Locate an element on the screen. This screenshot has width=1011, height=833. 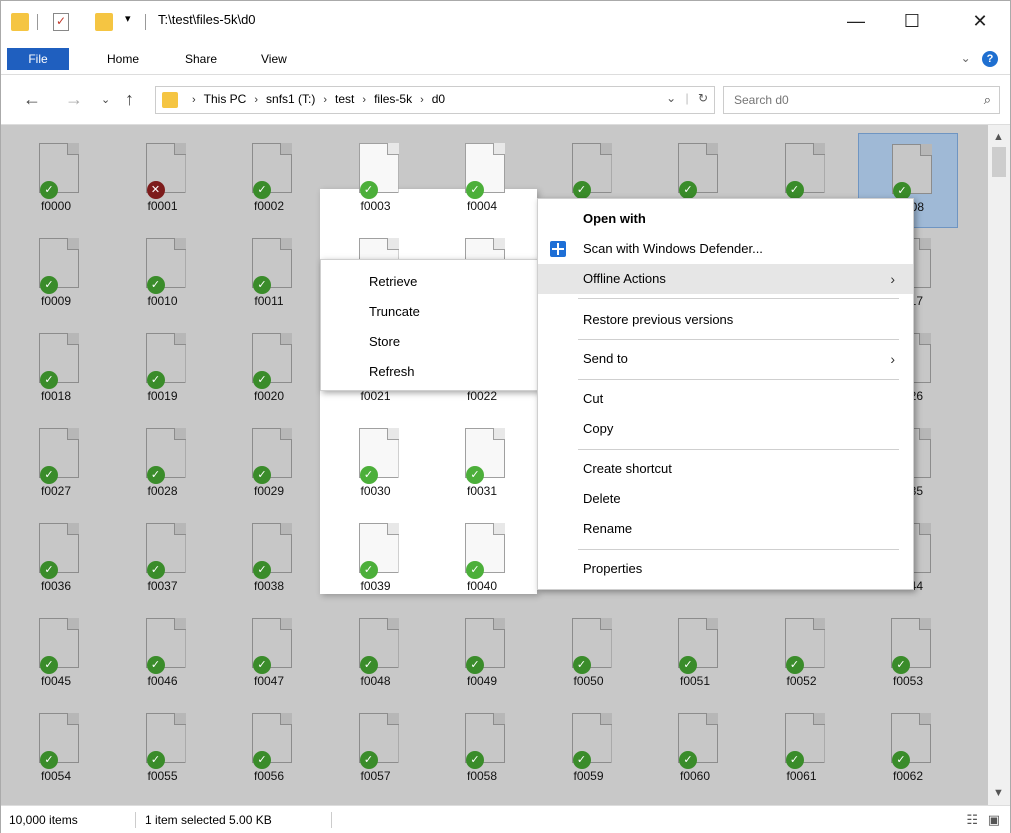
file-item: ✓ f0045 is located at coordinates (56, 655).